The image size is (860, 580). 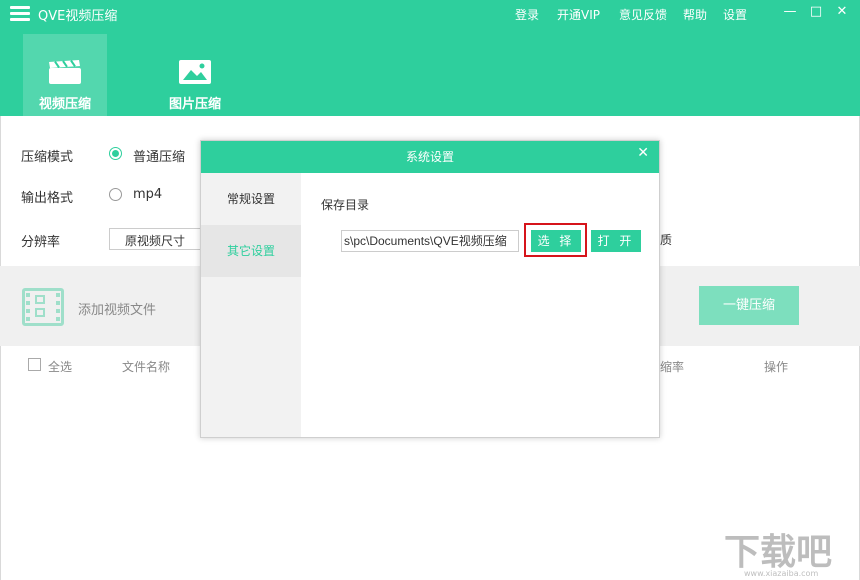 I want to click on tab-image-compress: 图片压缩, so click(x=195, y=75).